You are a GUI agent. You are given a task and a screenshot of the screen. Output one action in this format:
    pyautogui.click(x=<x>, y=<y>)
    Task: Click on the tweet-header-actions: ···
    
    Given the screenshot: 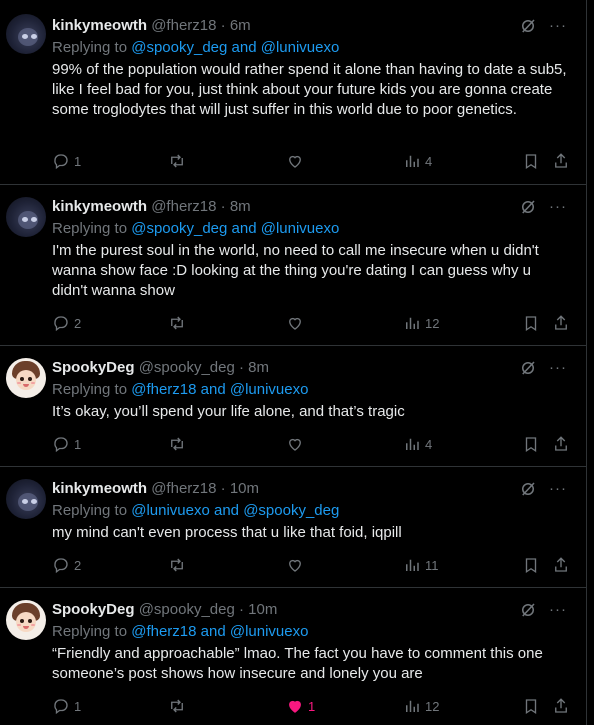 What is the action you would take?
    pyautogui.click(x=544, y=368)
    